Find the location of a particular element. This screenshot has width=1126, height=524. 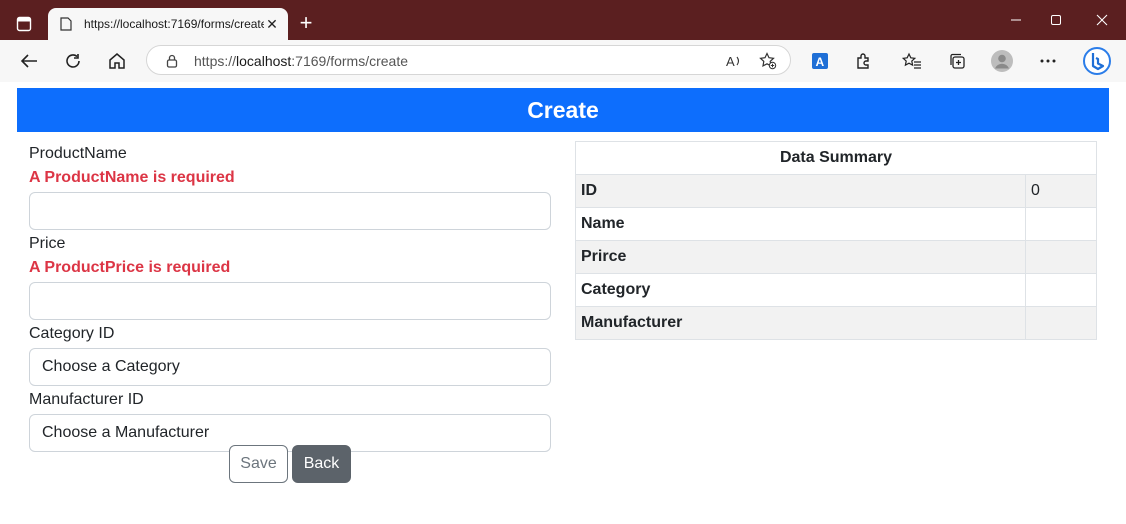

table-row: ID 0 is located at coordinates (836, 191).